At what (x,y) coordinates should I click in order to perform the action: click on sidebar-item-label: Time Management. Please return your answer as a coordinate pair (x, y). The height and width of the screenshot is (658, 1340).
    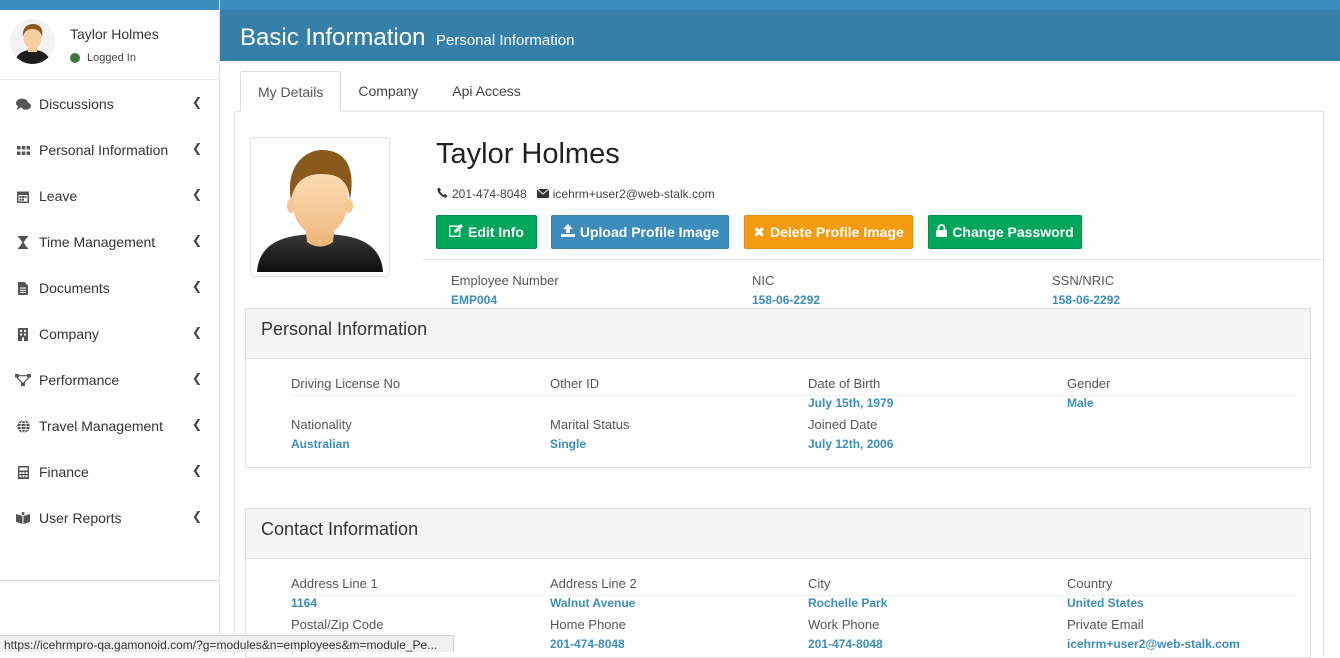
    Looking at the image, I should click on (97, 242).